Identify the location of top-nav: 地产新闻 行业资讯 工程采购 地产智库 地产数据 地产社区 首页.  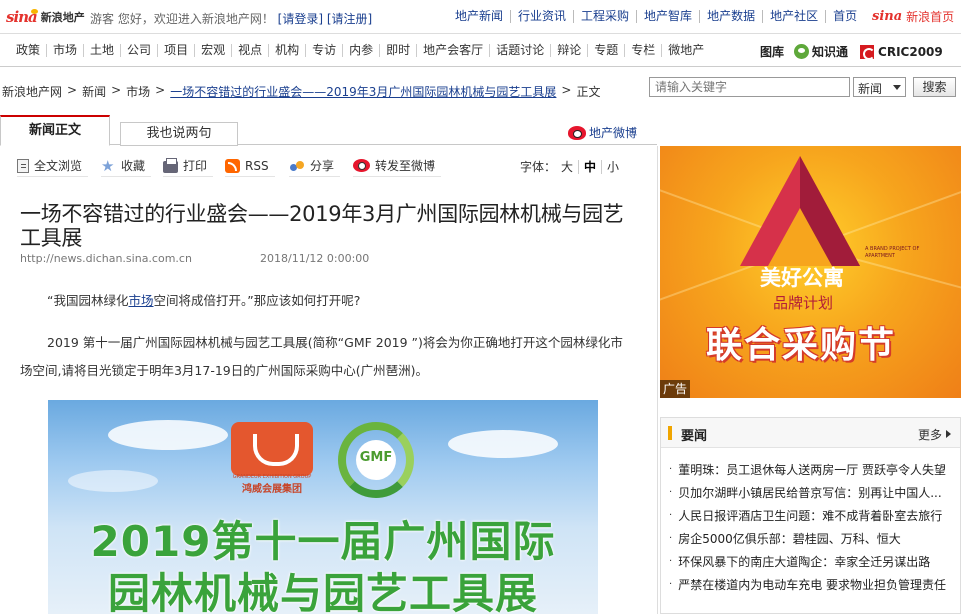
(656, 16).